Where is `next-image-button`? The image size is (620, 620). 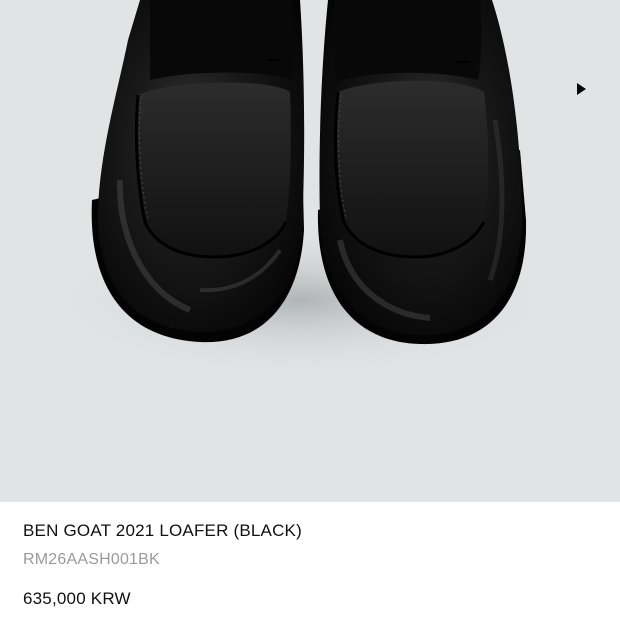 next-image-button is located at coordinates (581, 89).